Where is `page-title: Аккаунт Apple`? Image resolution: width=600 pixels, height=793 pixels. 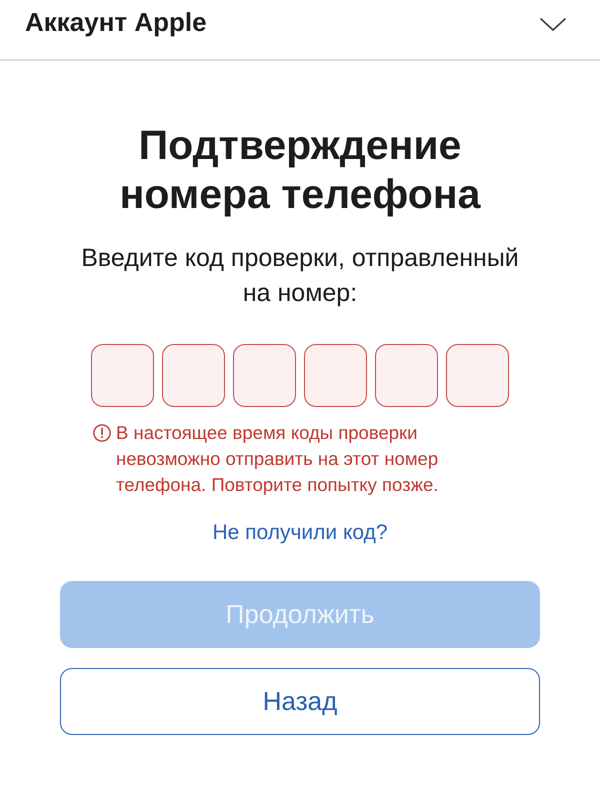 page-title: Аккаунт Apple is located at coordinates (116, 22).